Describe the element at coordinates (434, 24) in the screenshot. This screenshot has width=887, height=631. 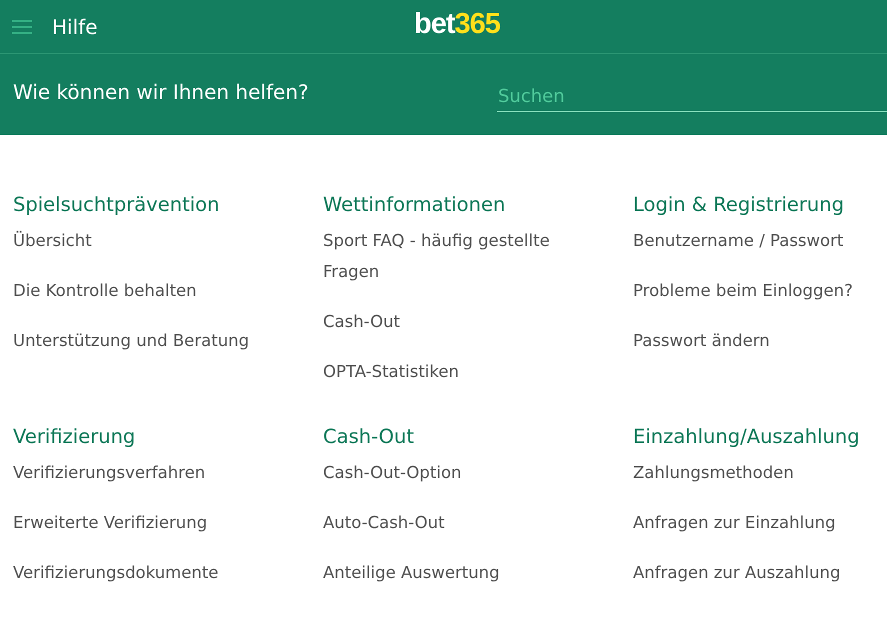
I see `logo-text: bet` at that location.